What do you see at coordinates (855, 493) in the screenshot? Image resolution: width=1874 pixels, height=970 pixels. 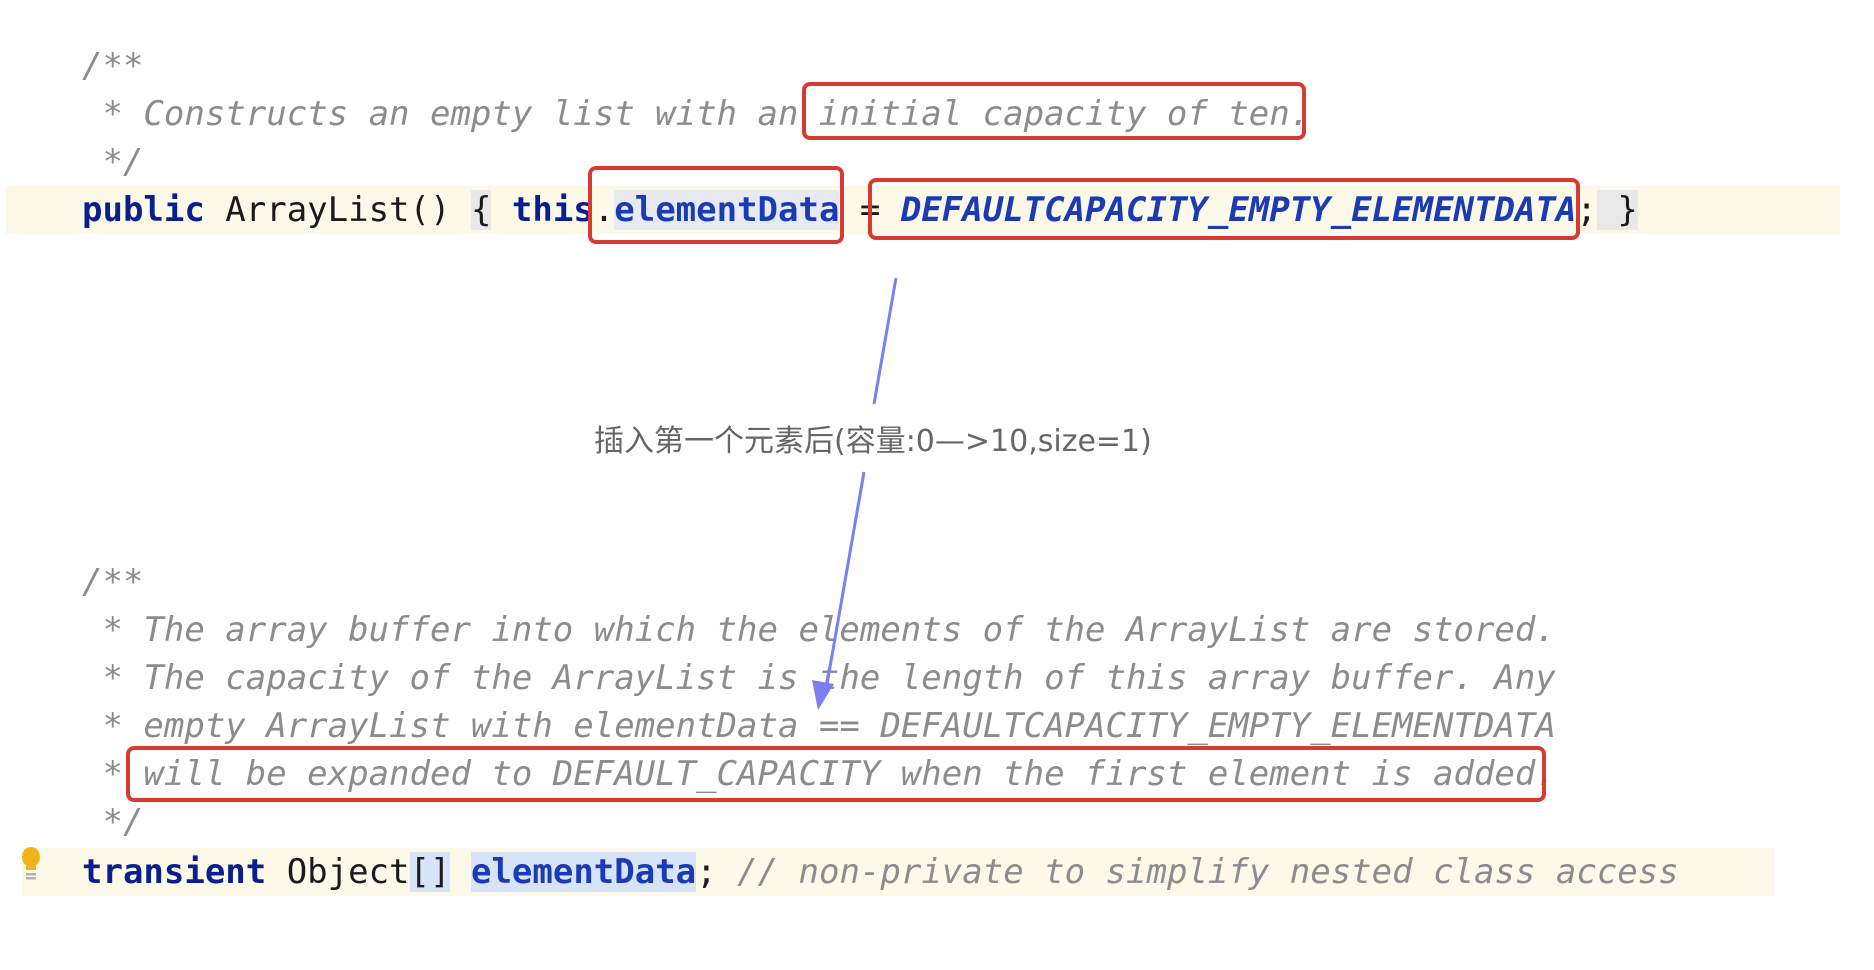 I see `arrow-connector` at bounding box center [855, 493].